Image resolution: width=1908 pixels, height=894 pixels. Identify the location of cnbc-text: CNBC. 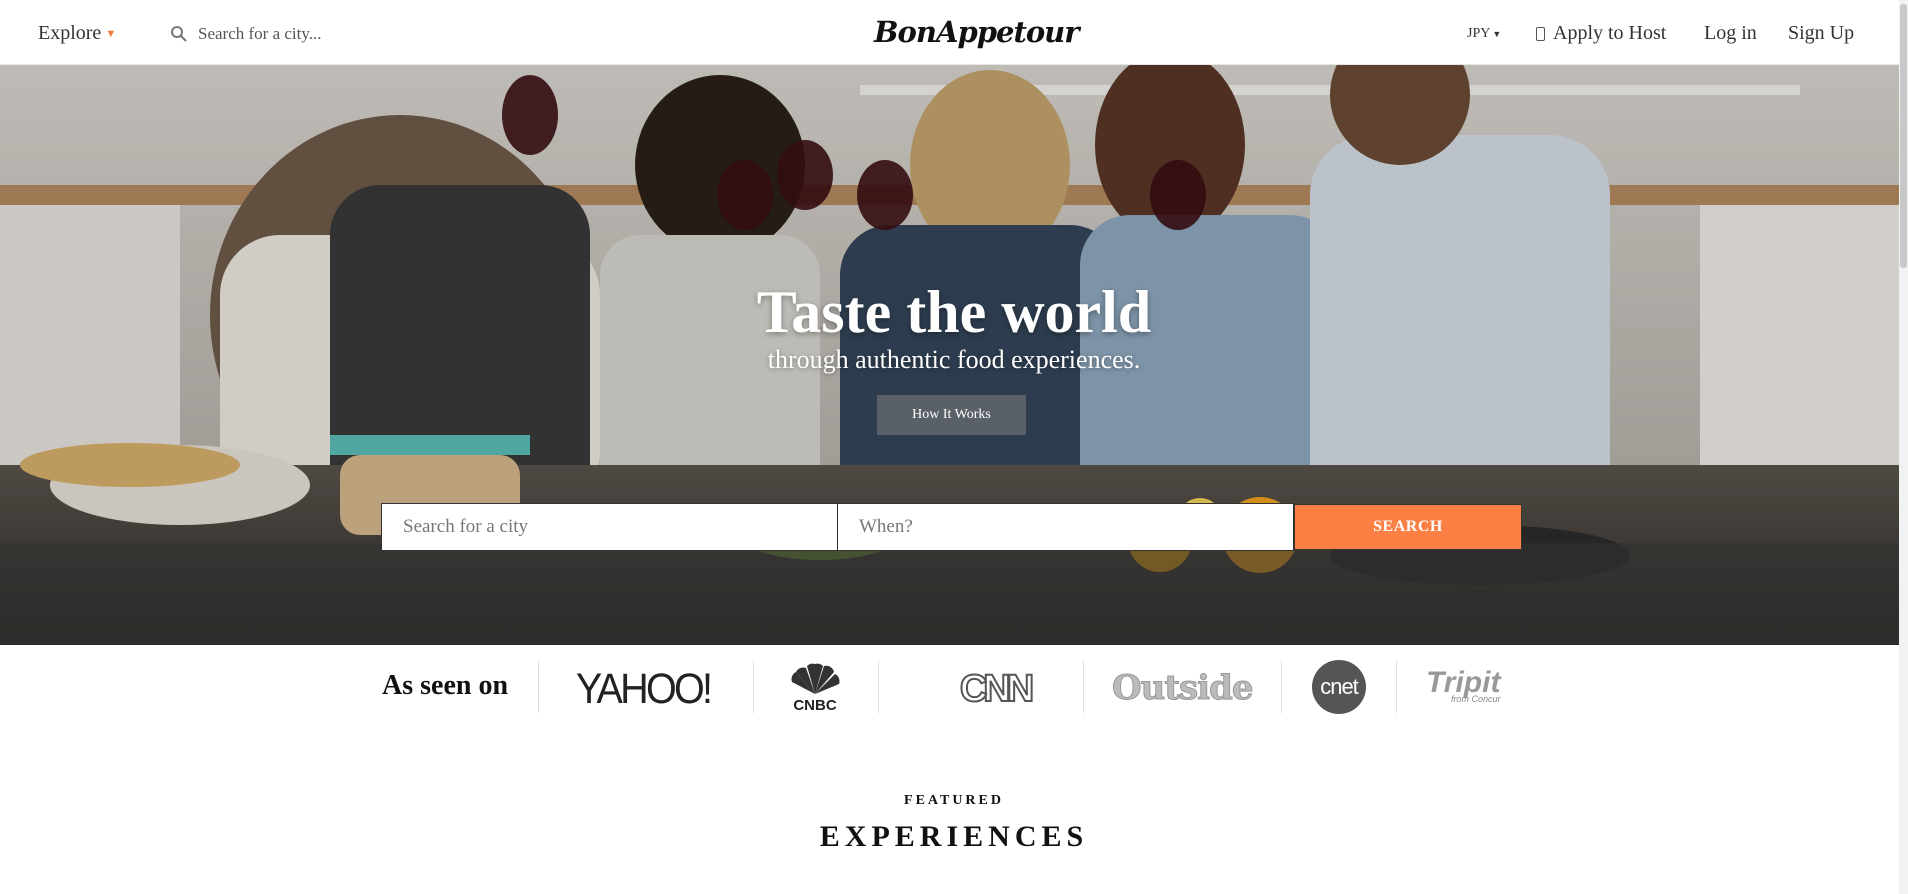
(814, 704).